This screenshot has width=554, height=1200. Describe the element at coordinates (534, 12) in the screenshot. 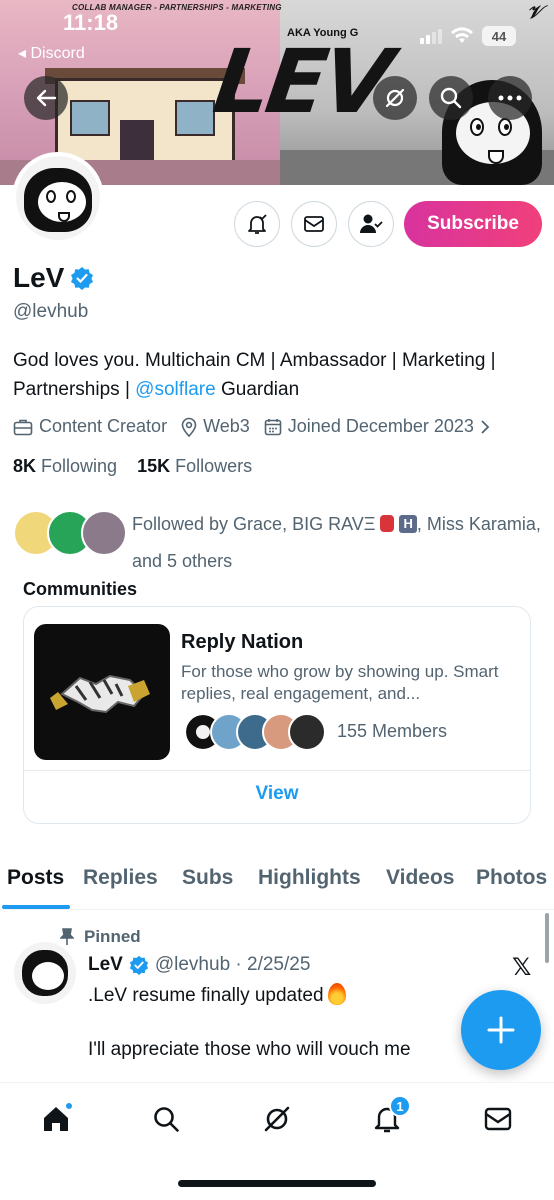

I see `brand-corner-icon: 𝒱` at that location.